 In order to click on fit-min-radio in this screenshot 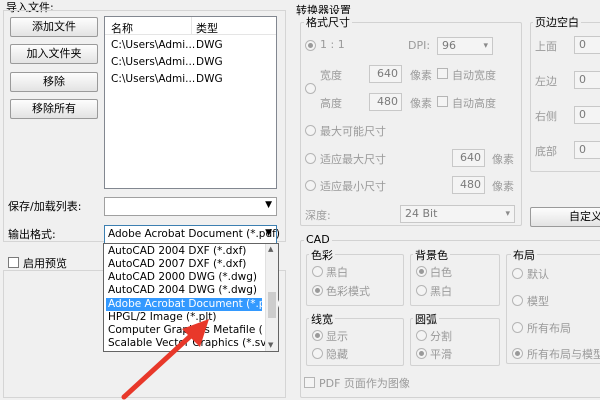, I will do `click(310, 185)`.